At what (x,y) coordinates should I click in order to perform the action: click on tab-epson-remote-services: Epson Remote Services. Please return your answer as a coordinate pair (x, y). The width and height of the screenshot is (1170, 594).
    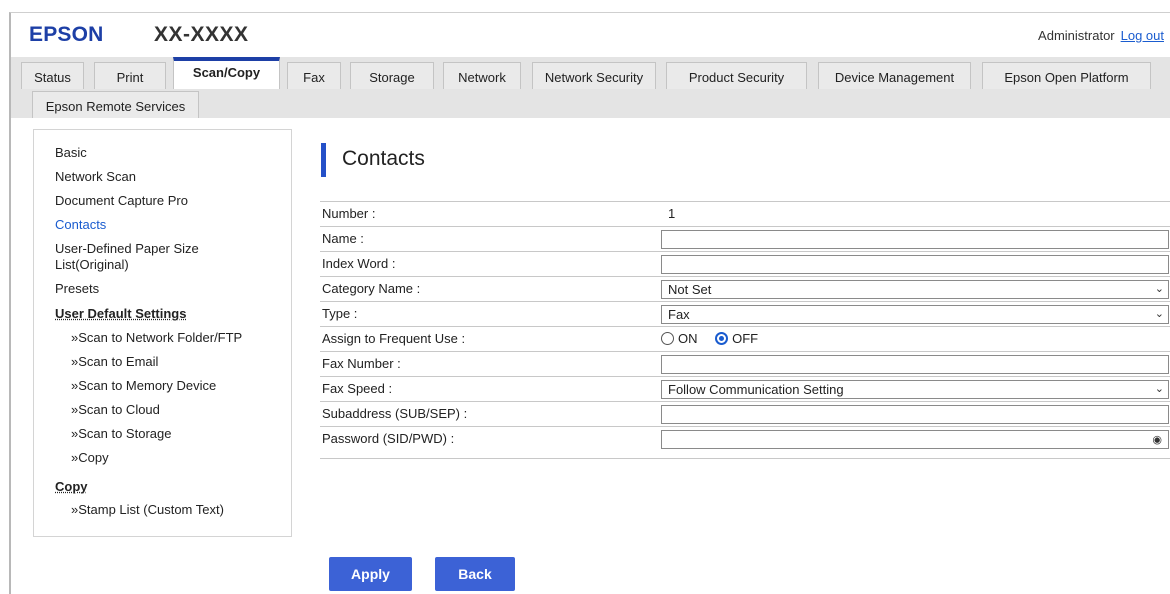
    Looking at the image, I should click on (115, 104).